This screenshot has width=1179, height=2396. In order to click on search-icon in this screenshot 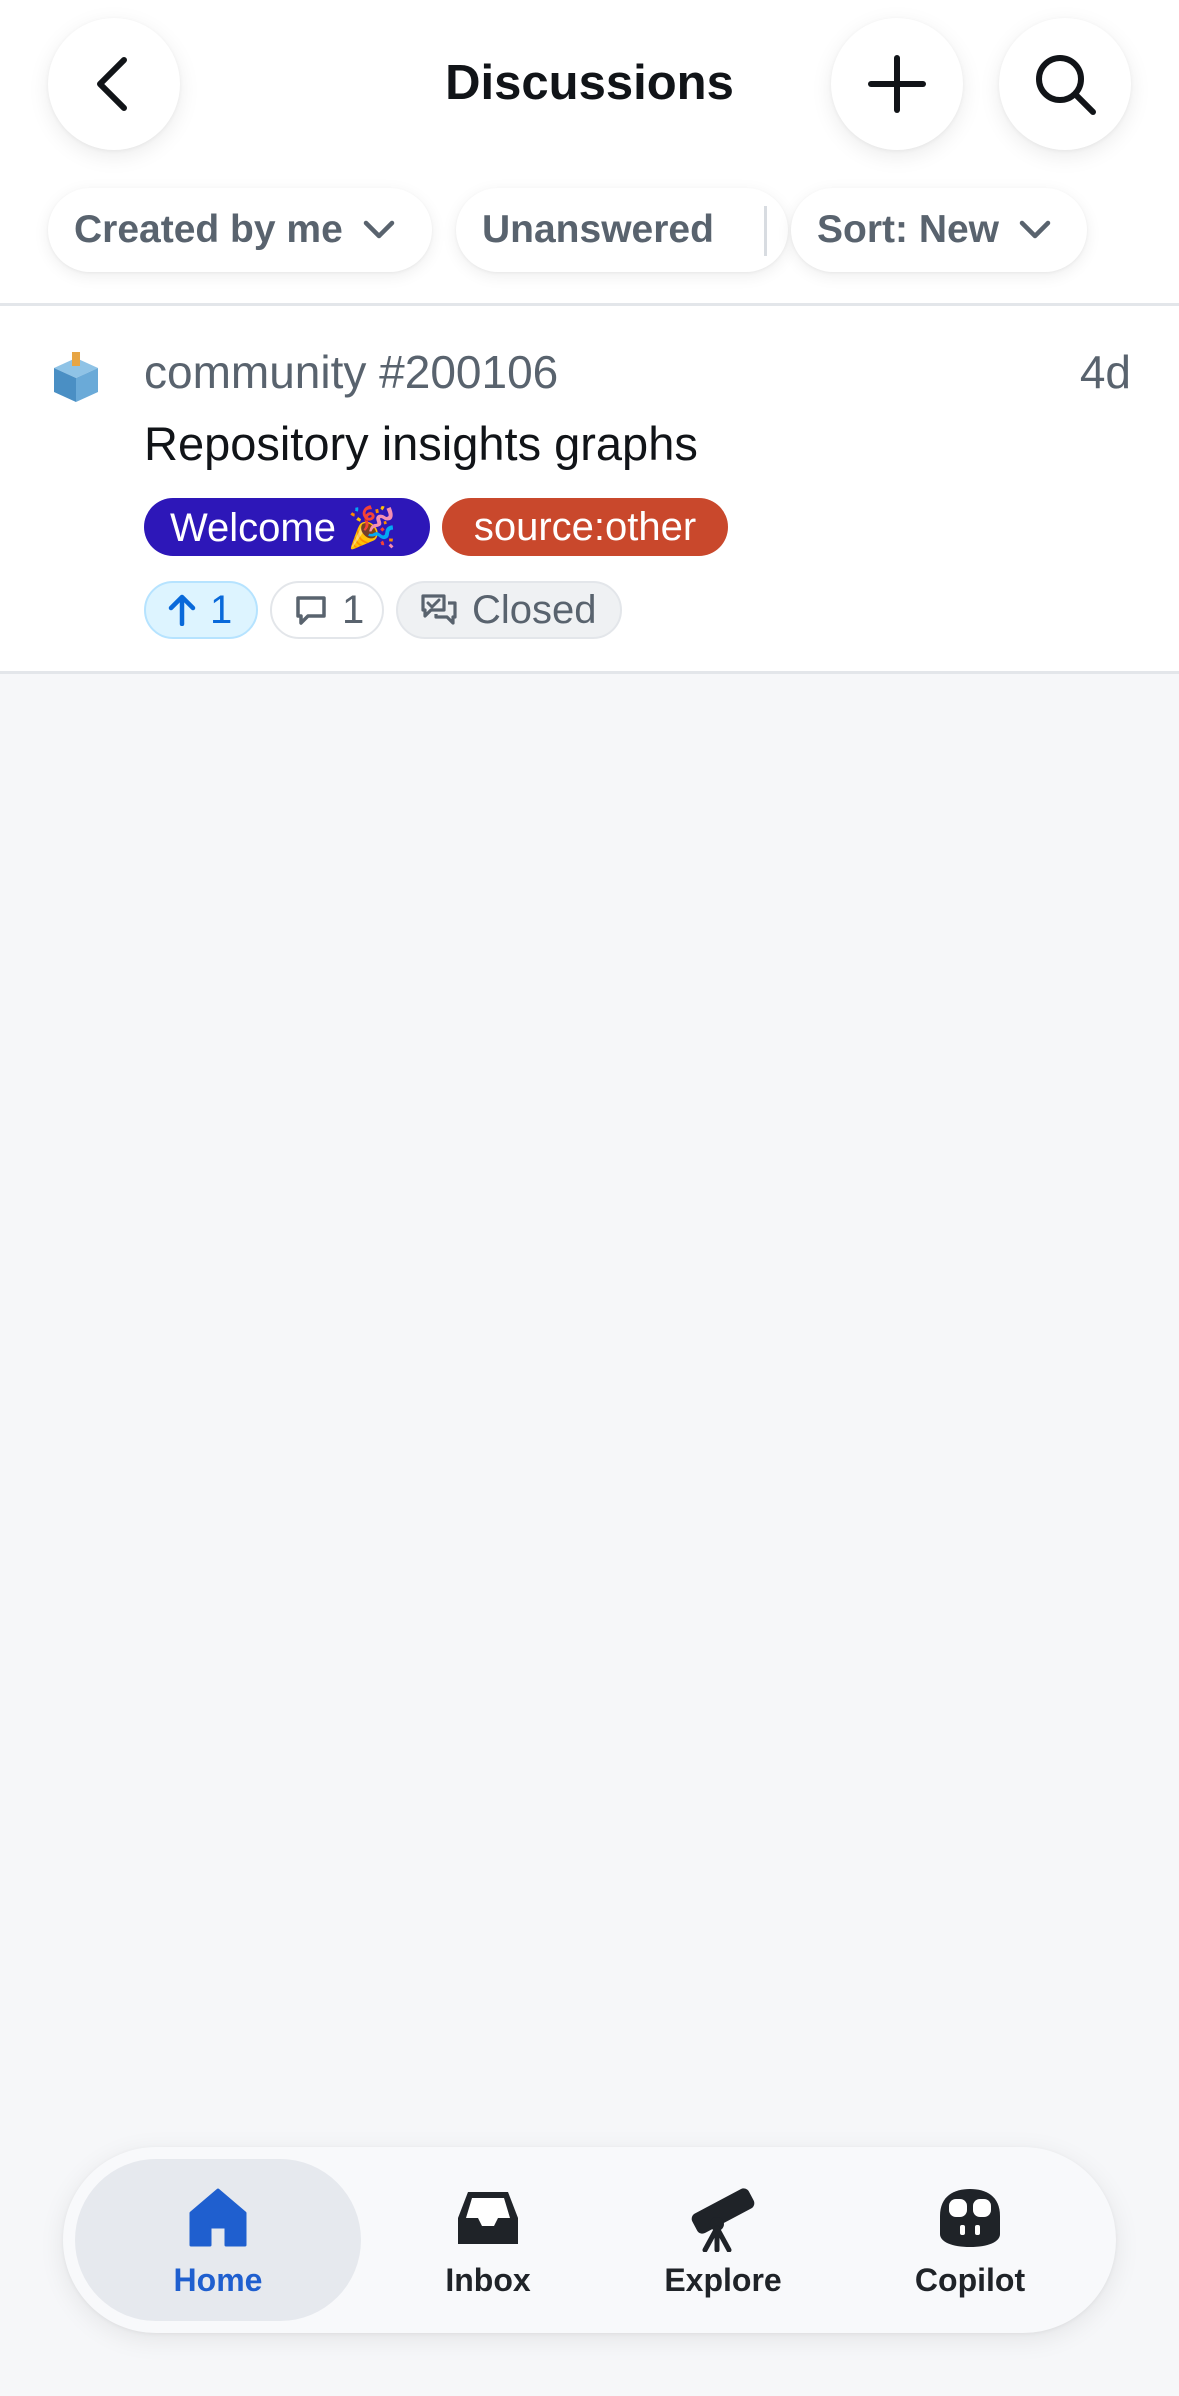, I will do `click(1066, 85)`.